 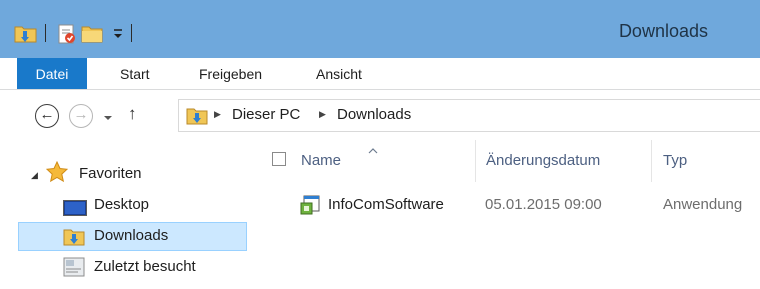 I want to click on up-arrow-icon: ↑, so click(x=132, y=113).